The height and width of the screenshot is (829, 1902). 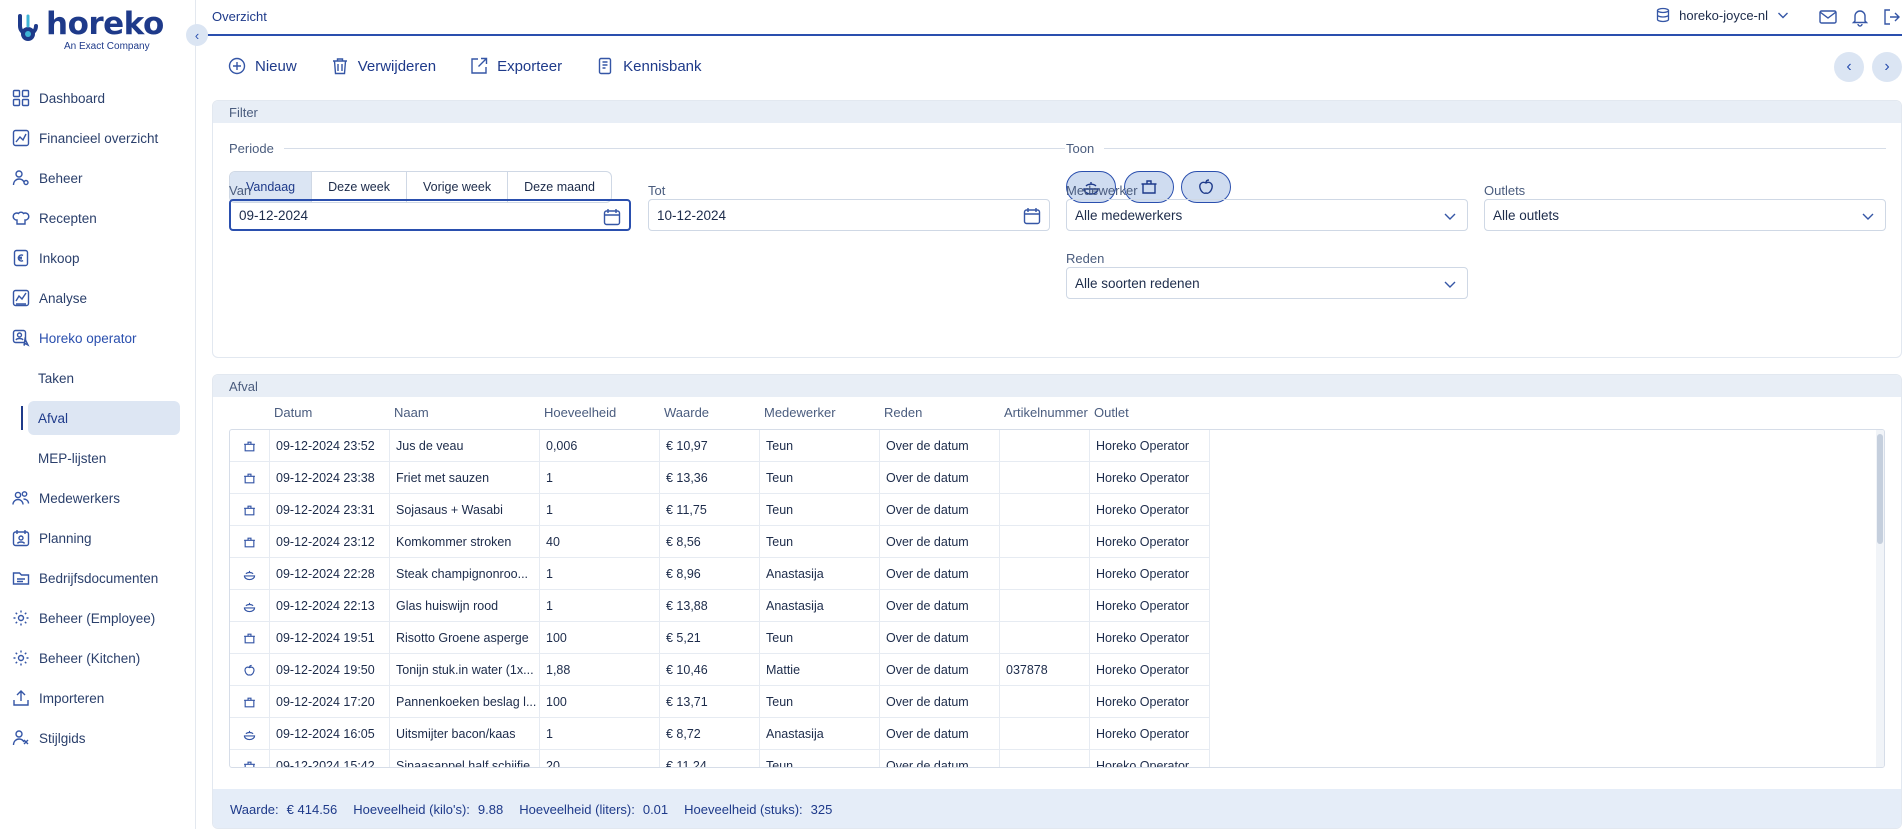 What do you see at coordinates (1849, 67) in the screenshot?
I see `previous-button: ‹` at bounding box center [1849, 67].